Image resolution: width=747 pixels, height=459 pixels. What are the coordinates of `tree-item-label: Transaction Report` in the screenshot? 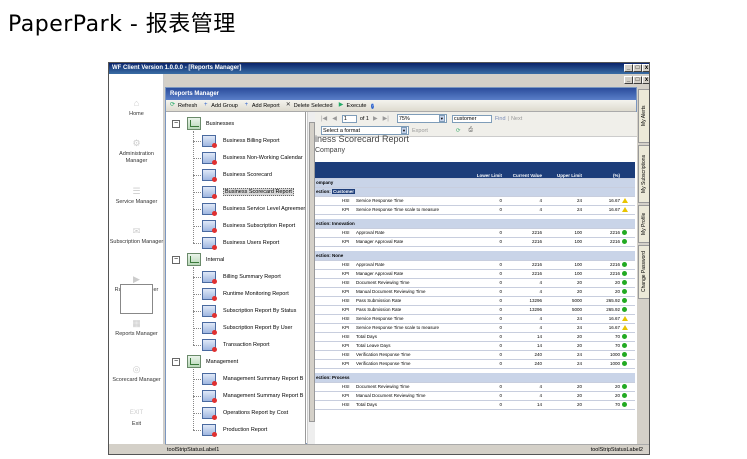 It's located at (246, 345).